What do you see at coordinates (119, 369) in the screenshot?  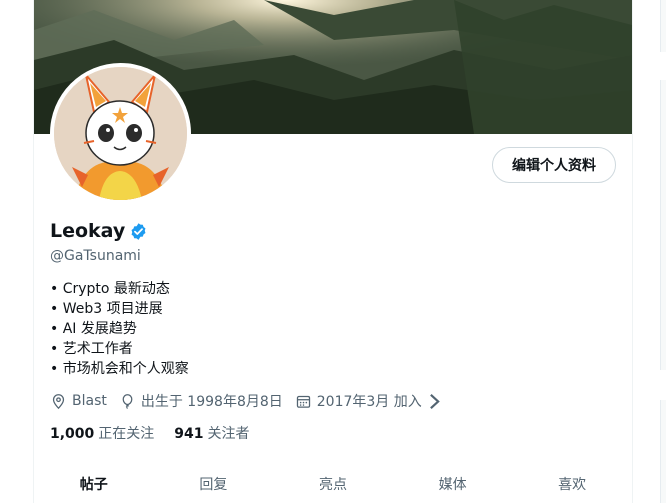 I see `bio-line: • 市场机会和个人观察` at bounding box center [119, 369].